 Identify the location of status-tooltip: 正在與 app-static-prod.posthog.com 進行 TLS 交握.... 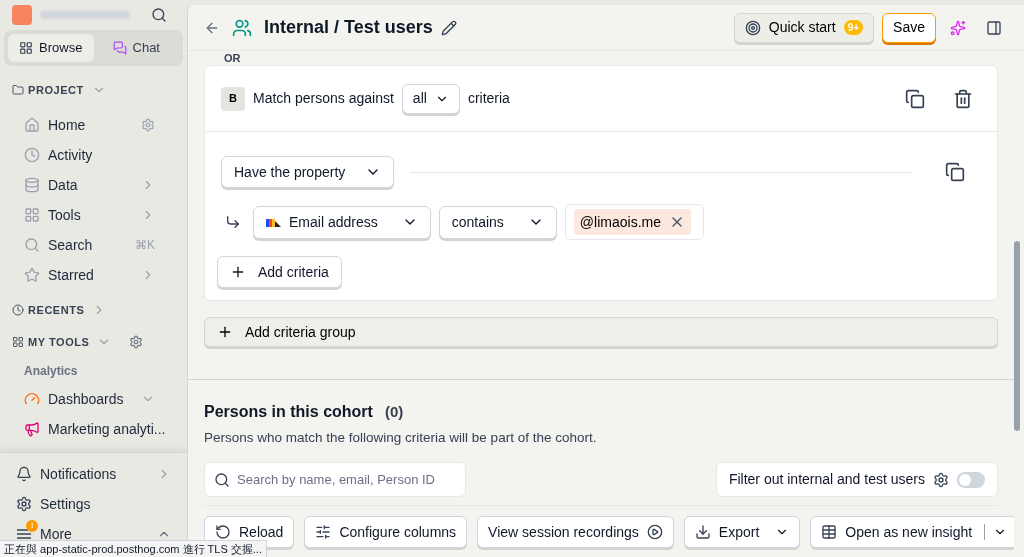
(133, 548).